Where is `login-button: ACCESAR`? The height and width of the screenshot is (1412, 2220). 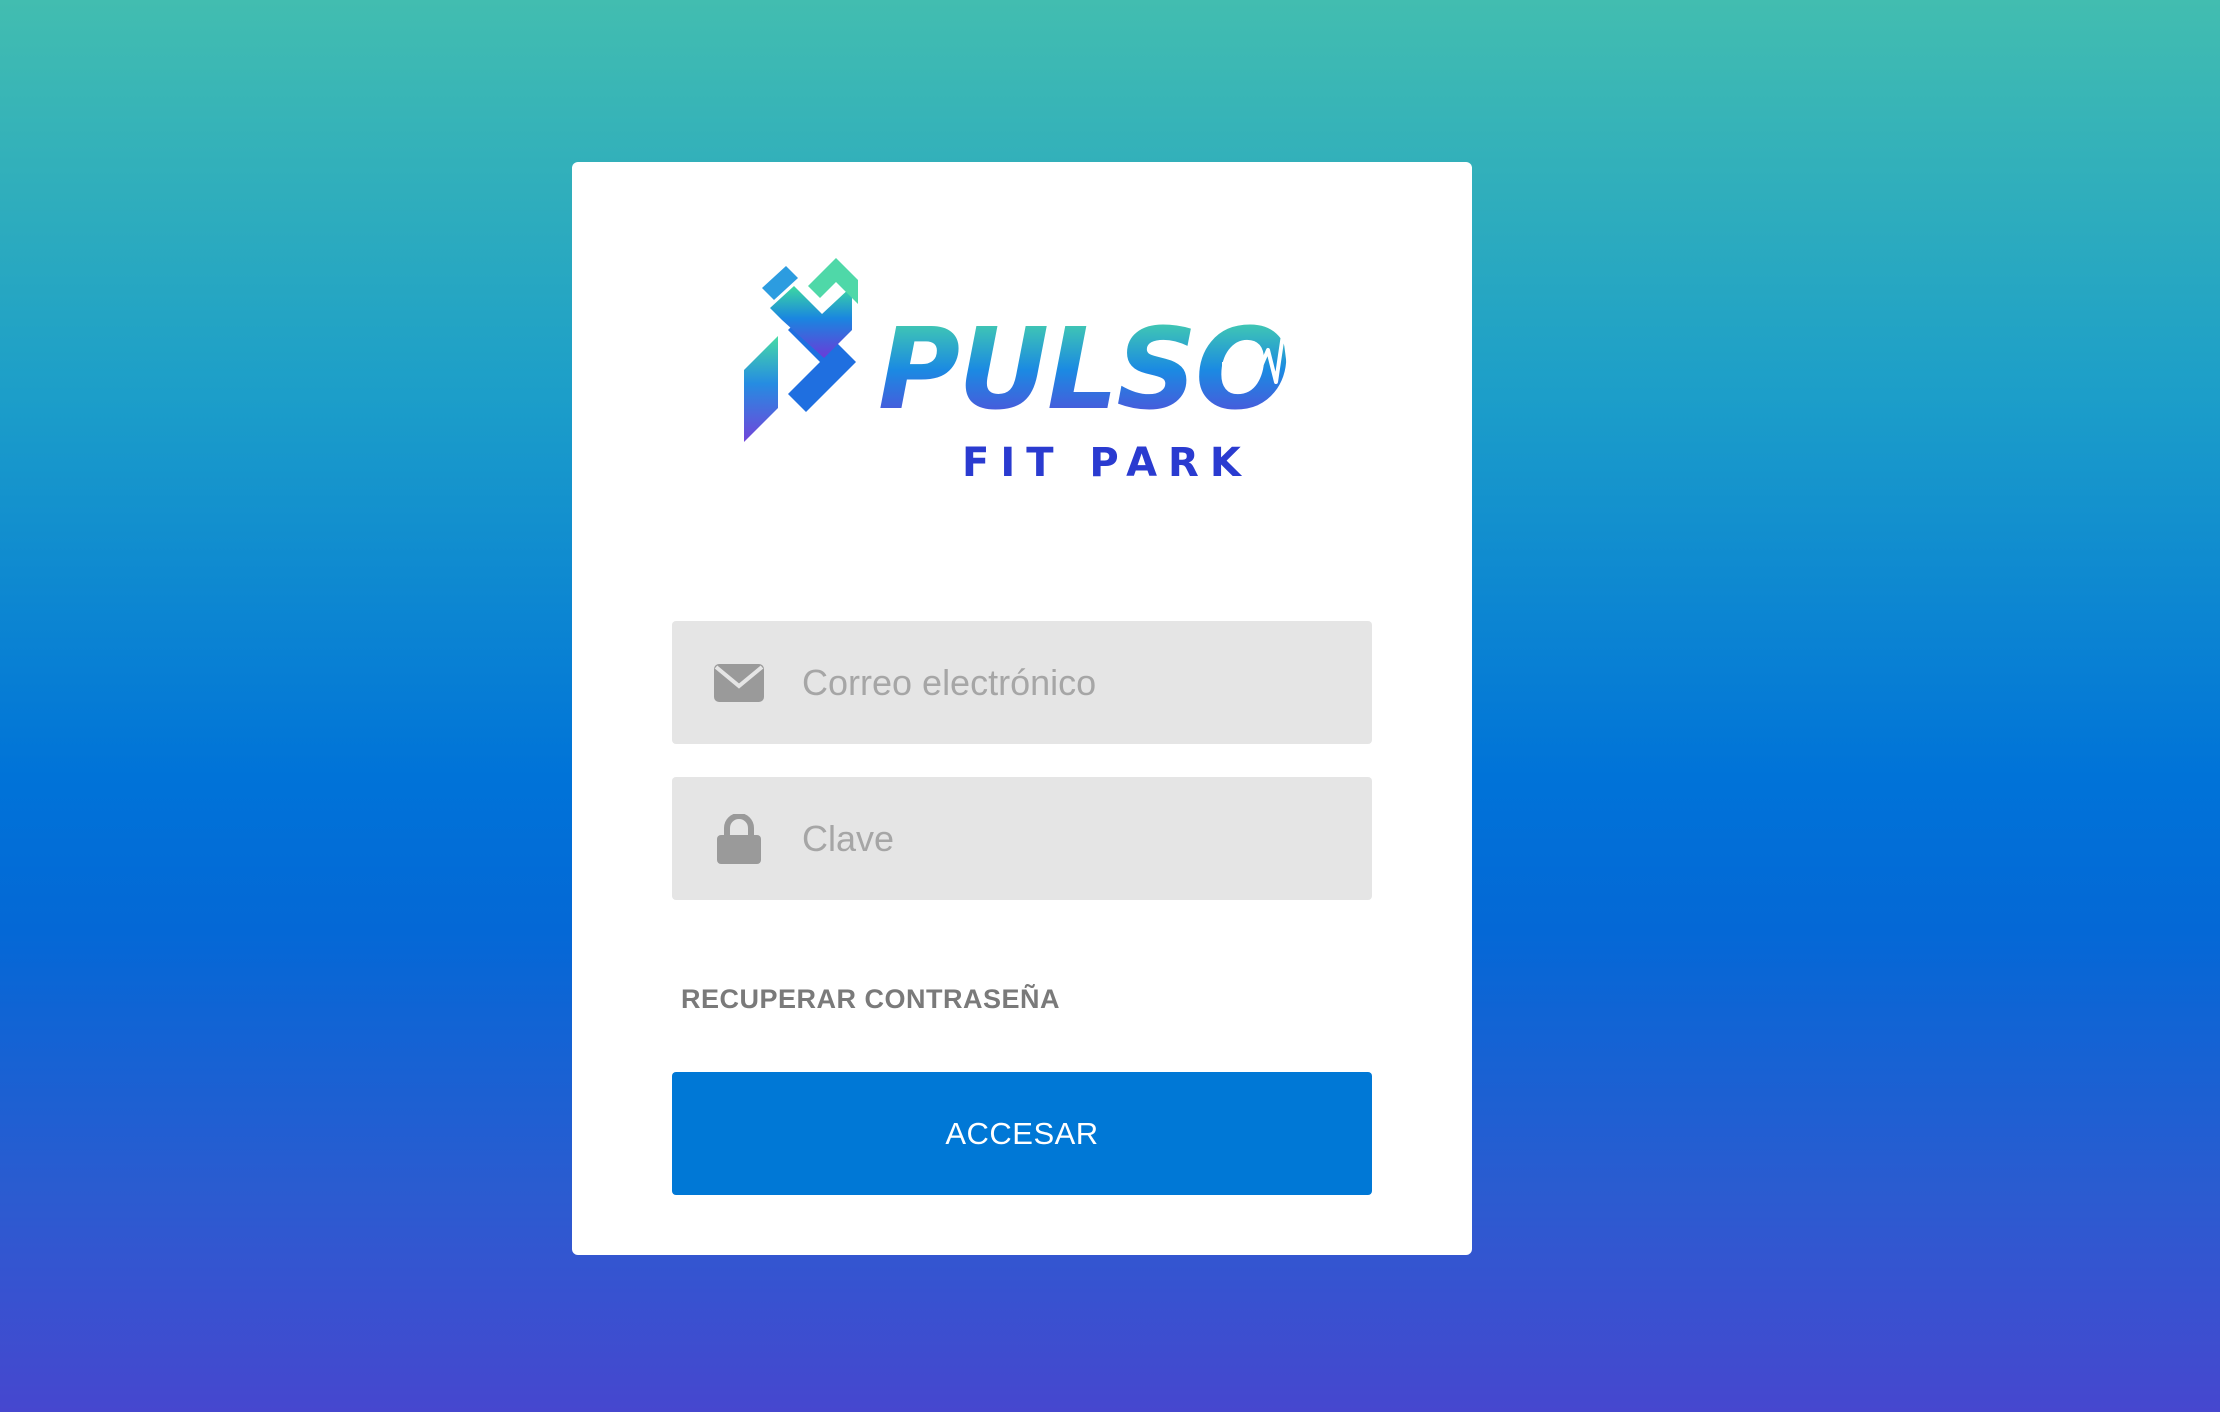
login-button: ACCESAR is located at coordinates (1022, 1133).